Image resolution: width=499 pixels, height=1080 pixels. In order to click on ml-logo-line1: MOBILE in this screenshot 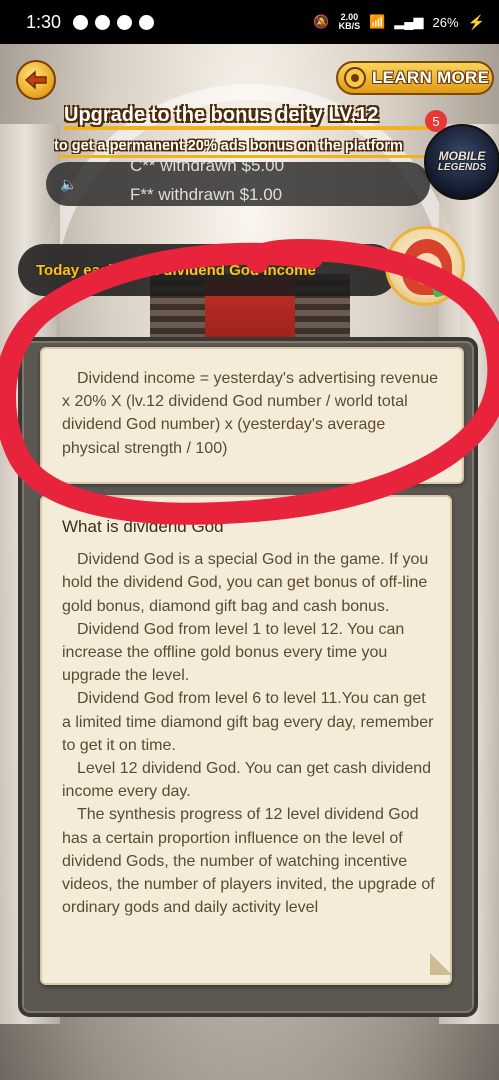, I will do `click(462, 156)`.